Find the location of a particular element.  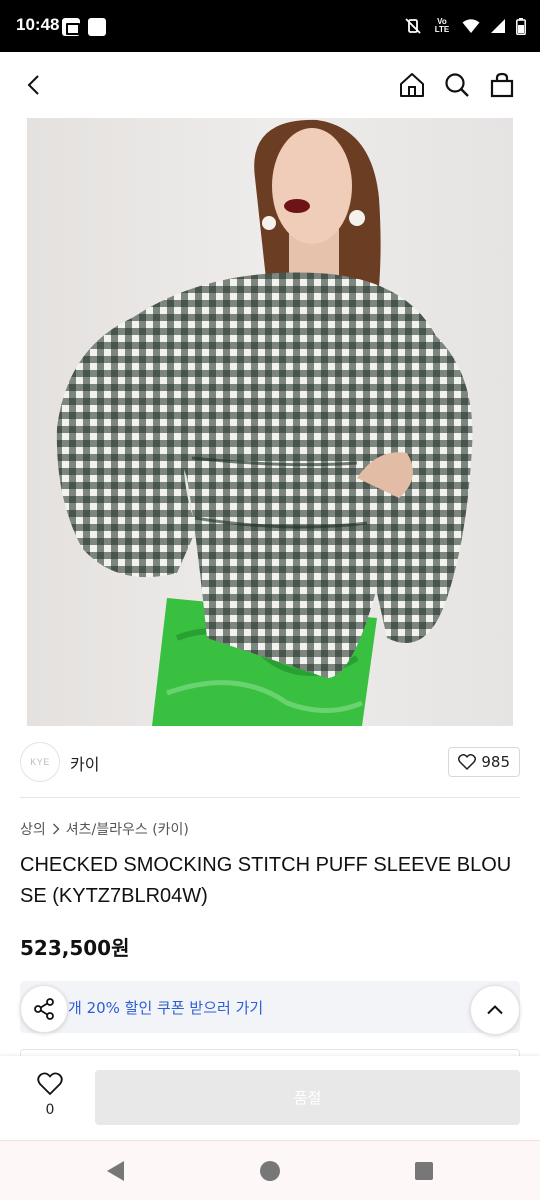

status-bar: 10:48 Vo LTE is located at coordinates (270, 26).